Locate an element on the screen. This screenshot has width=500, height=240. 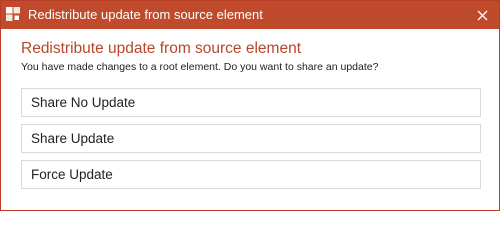
title-bar: Redistribute update from source element is located at coordinates (250, 15).